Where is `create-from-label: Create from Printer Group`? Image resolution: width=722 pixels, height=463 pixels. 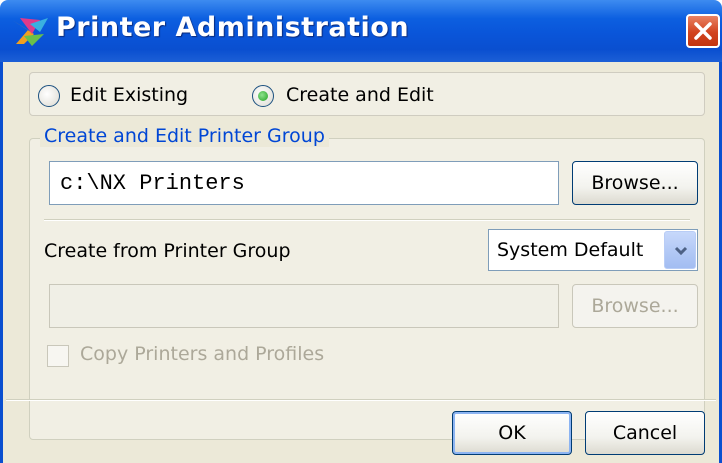 create-from-label: Create from Printer Group is located at coordinates (167, 251).